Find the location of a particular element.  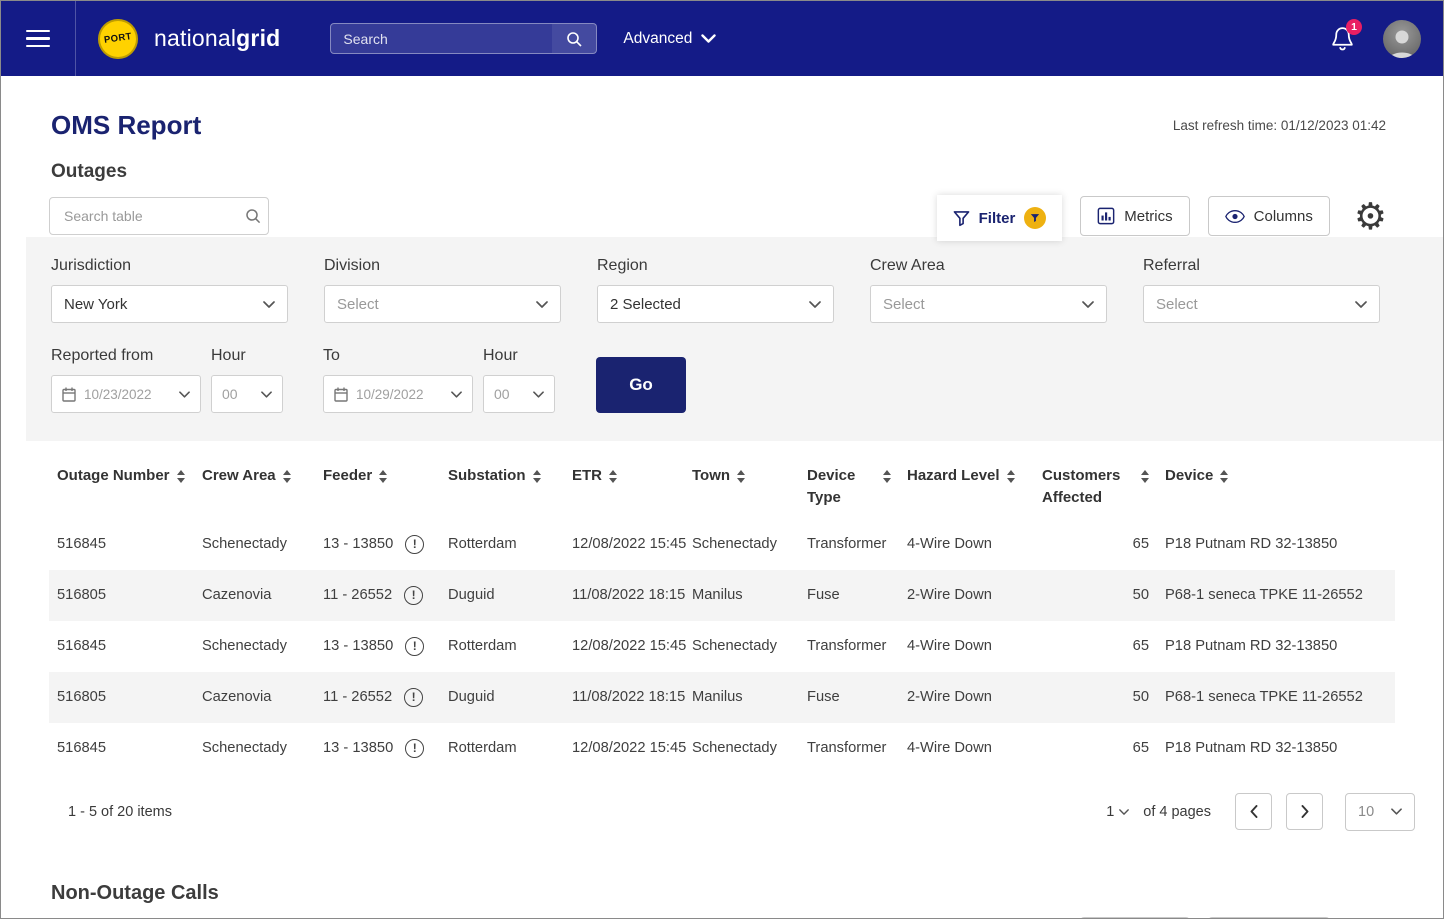

column-header-etr: ETR is located at coordinates (624, 483).